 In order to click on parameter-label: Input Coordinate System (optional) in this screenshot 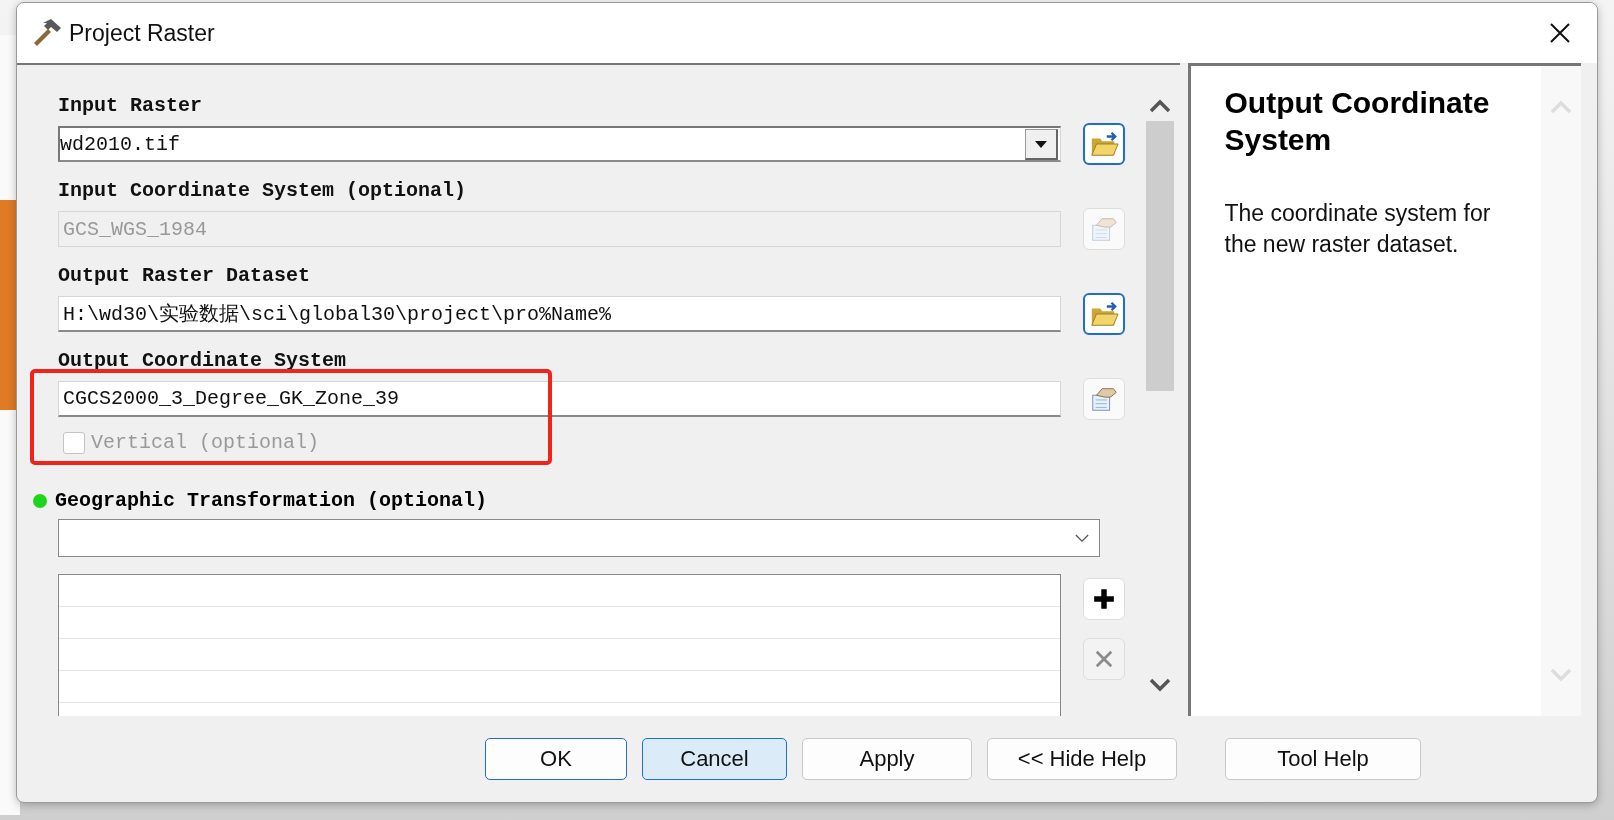, I will do `click(262, 191)`.